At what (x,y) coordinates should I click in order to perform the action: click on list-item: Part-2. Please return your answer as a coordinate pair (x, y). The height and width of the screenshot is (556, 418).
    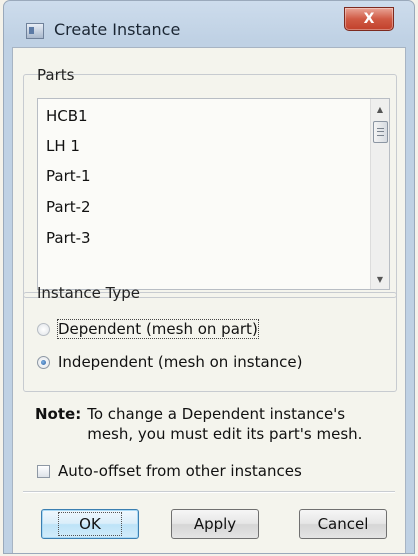
    Looking at the image, I should click on (68, 207).